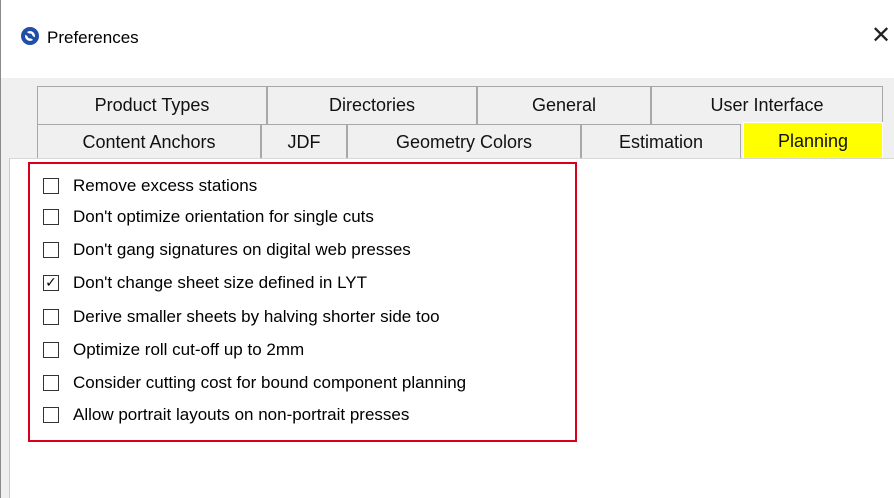 The image size is (894, 498). Describe the element at coordinates (165, 185) in the screenshot. I see `option-label: Remove excess stations` at that location.